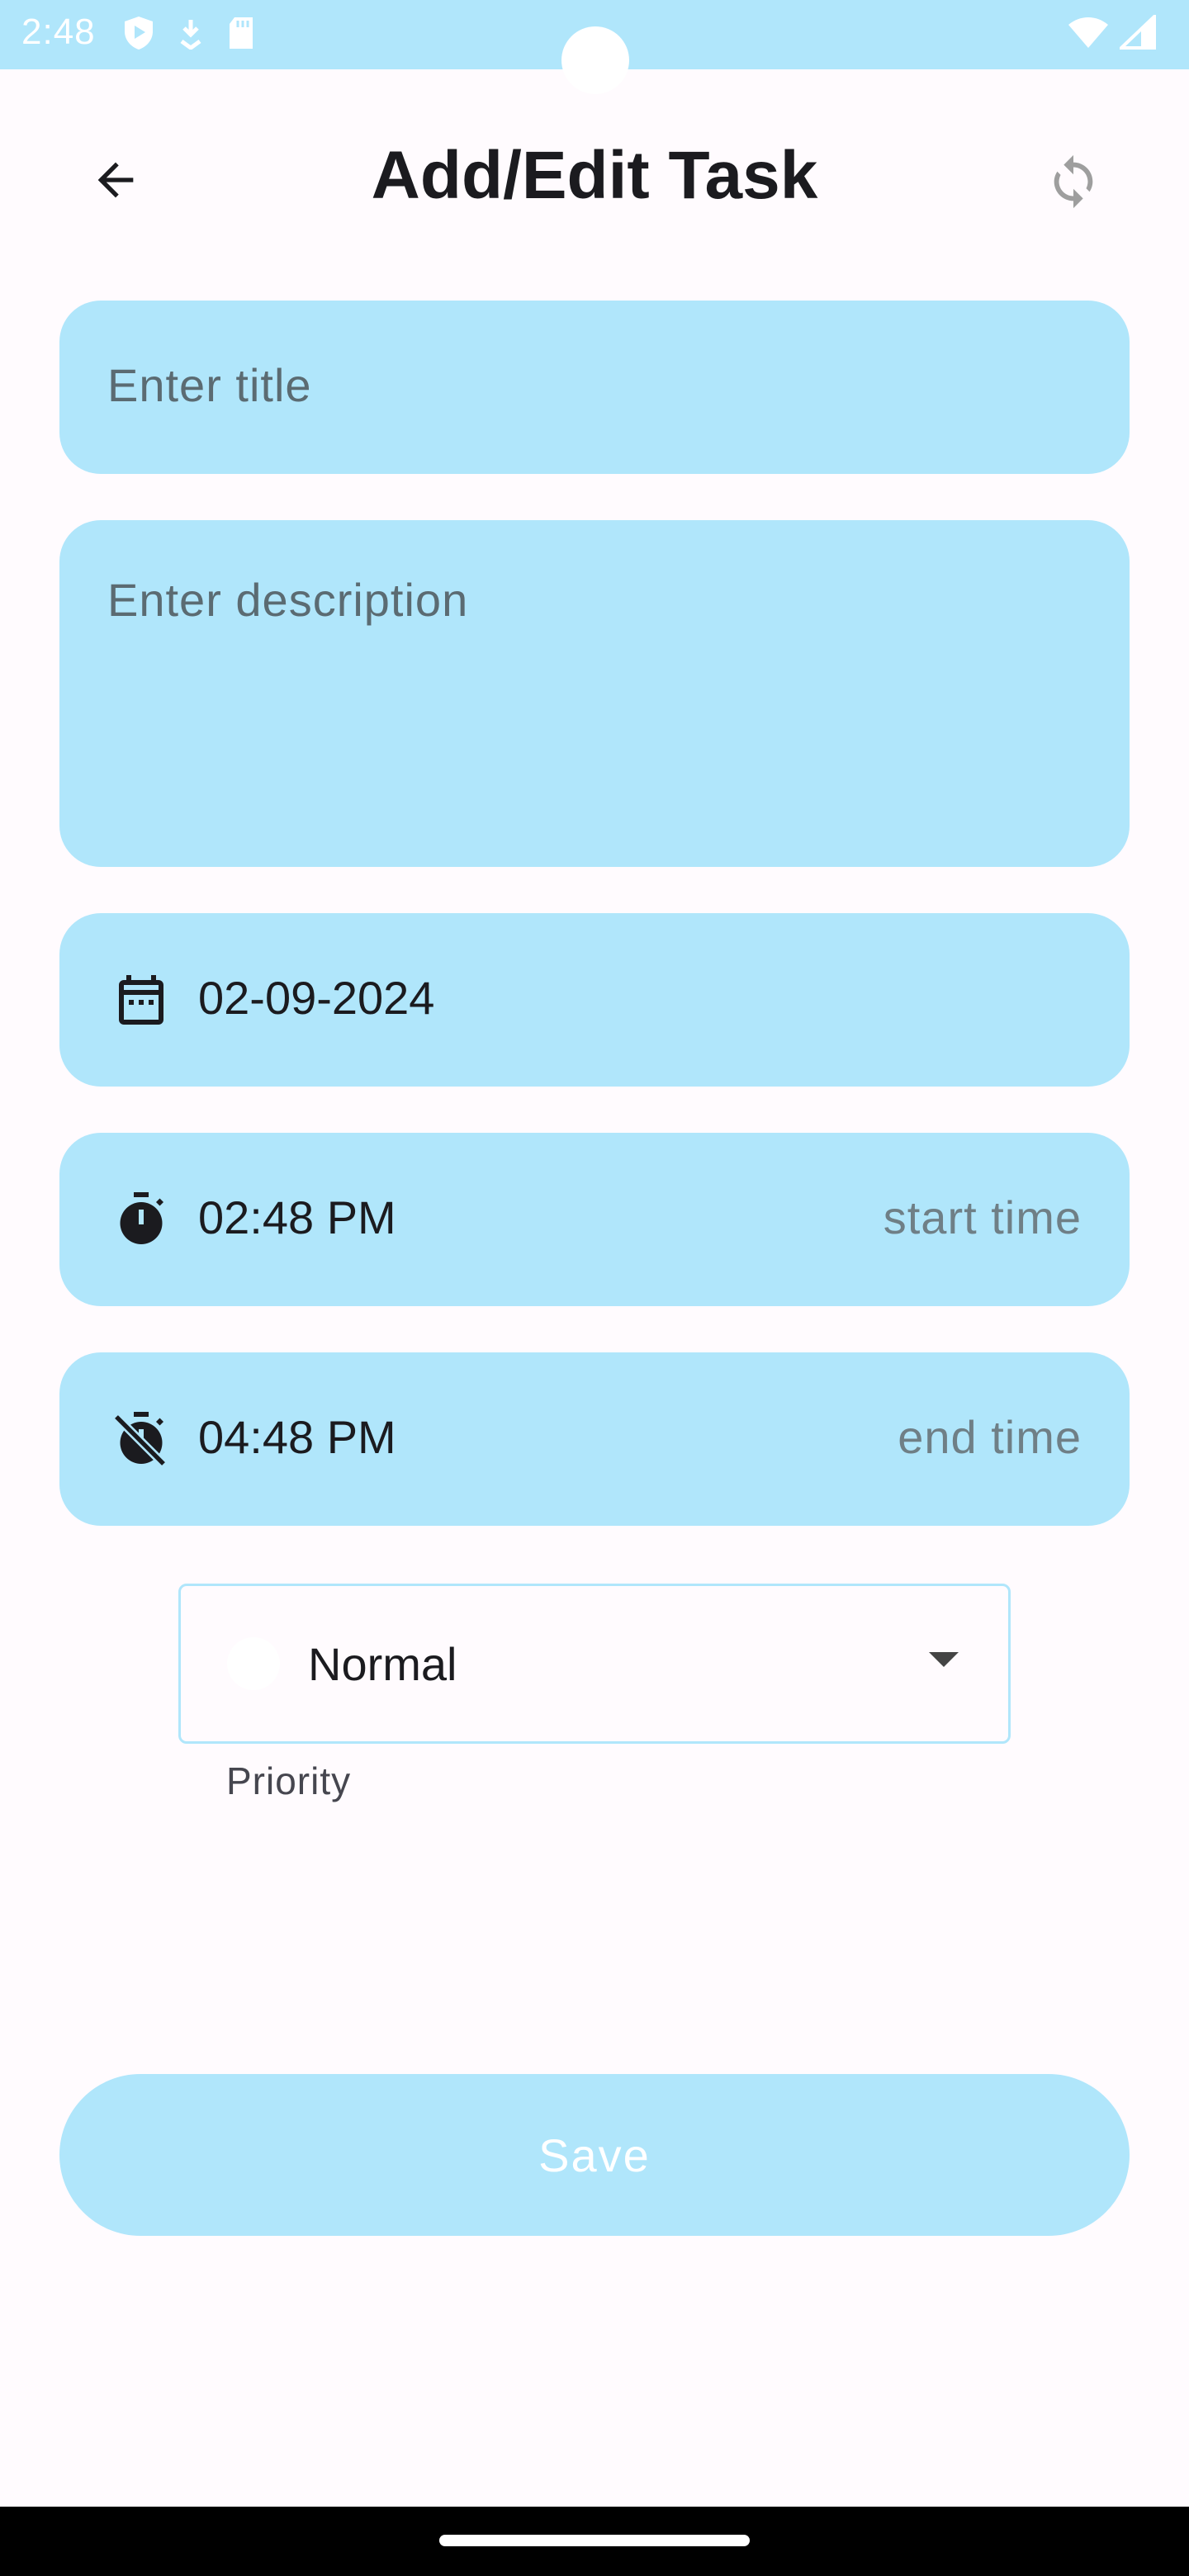 The image size is (1189, 2576). What do you see at coordinates (288, 600) in the screenshot?
I see `description-placeholder: Enter description` at bounding box center [288, 600].